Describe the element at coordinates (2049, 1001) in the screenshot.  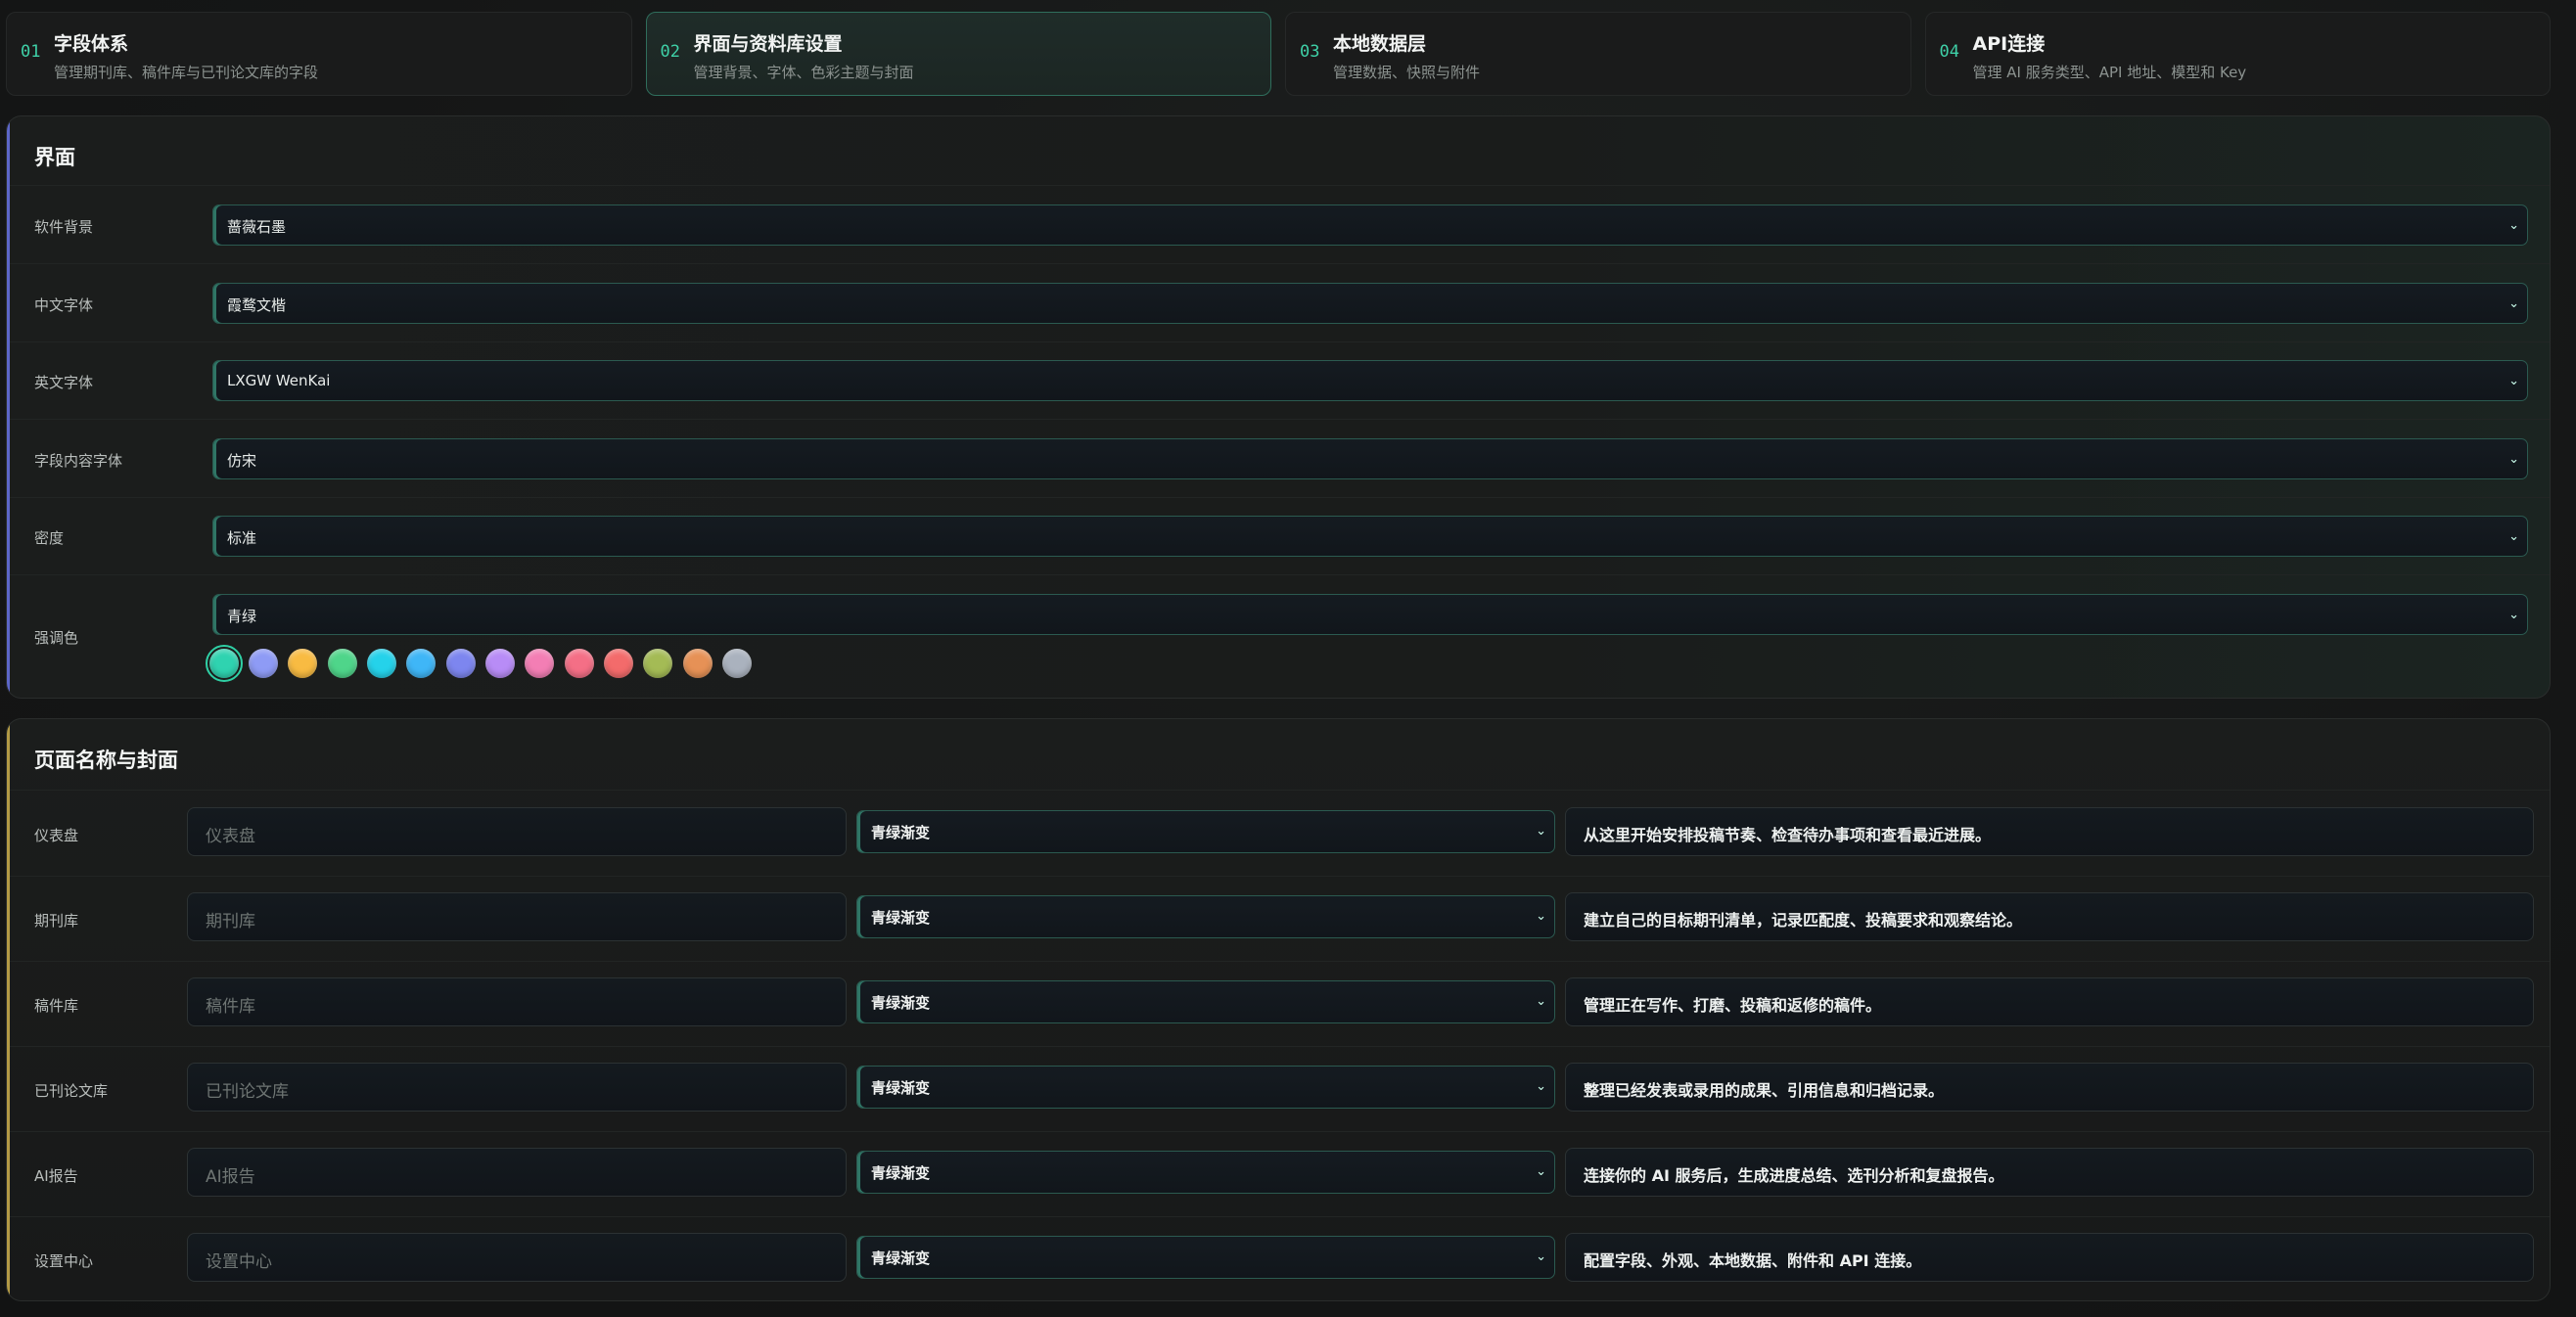
I see `page-description-input: 管理正在写作、打磨、投稿和返修的稿件。` at that location.